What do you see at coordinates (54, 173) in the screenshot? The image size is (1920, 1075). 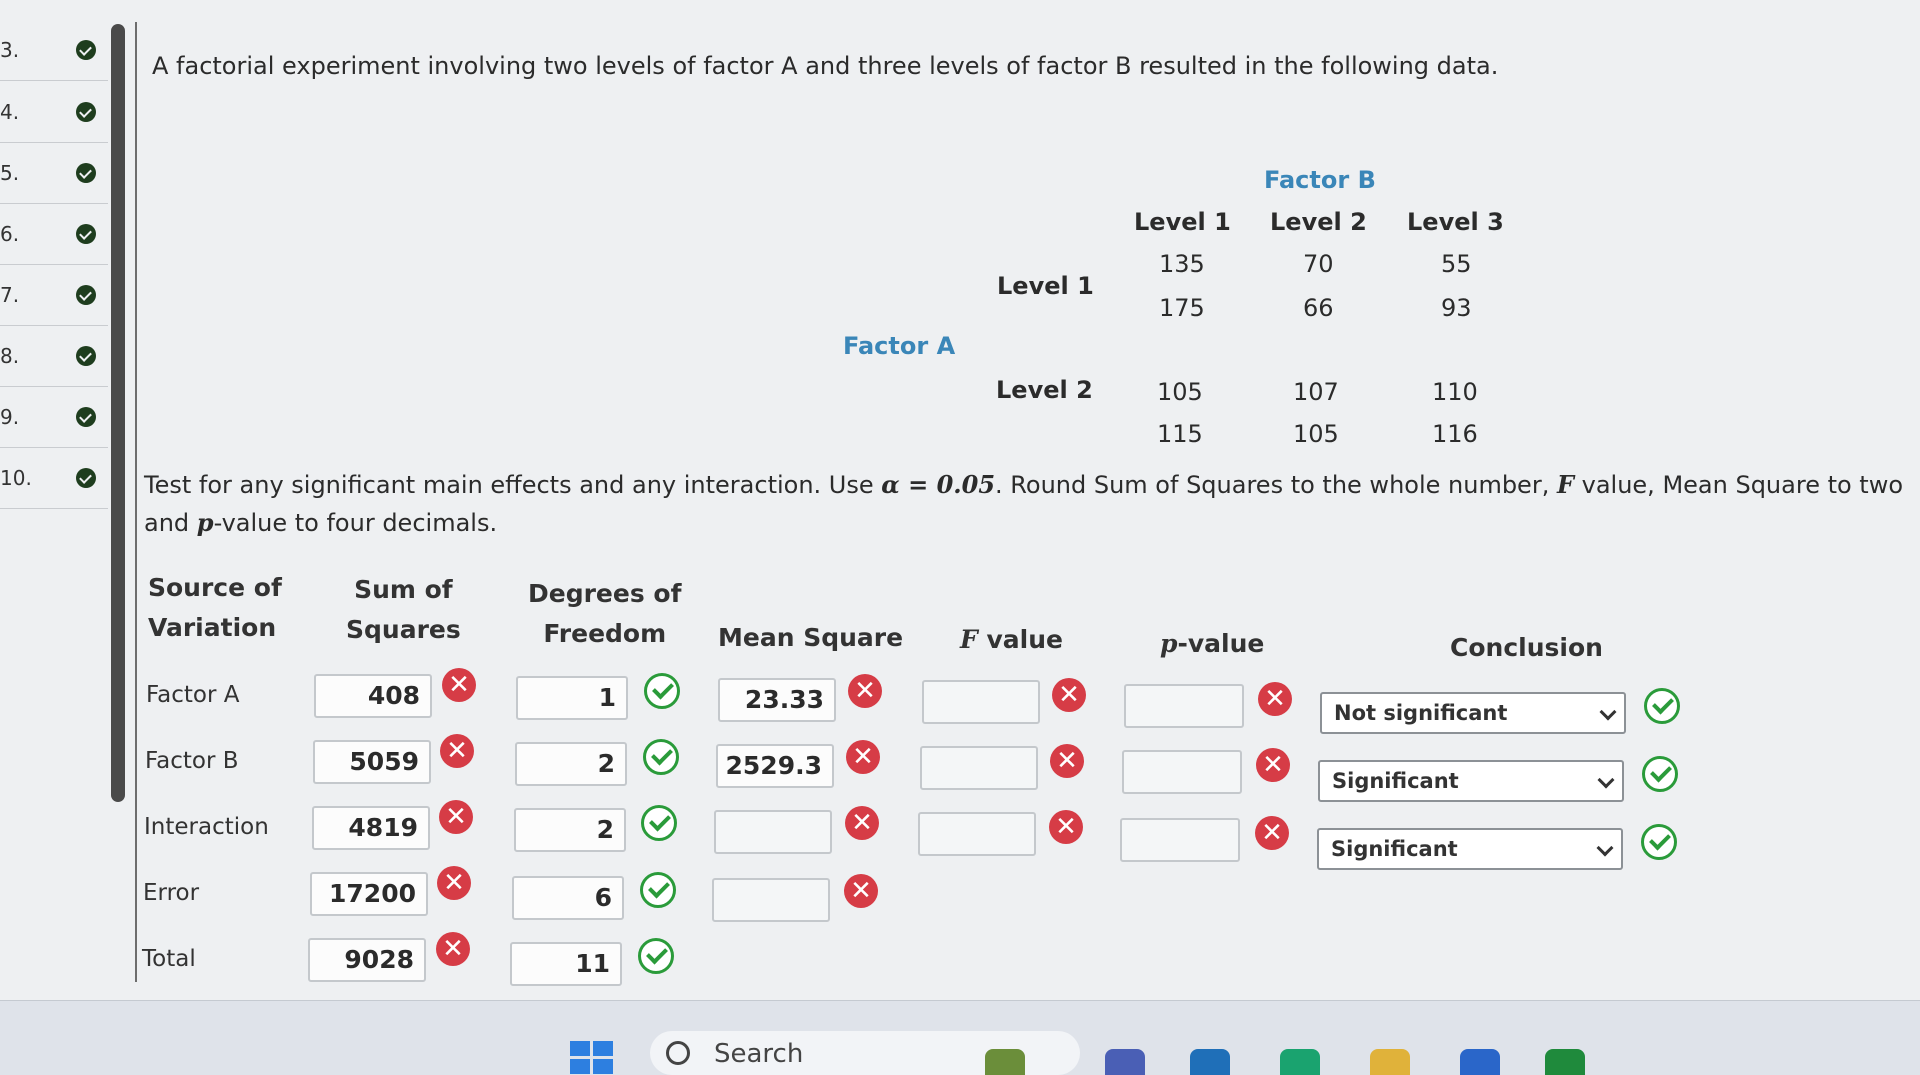 I see `question-item: 5.` at bounding box center [54, 173].